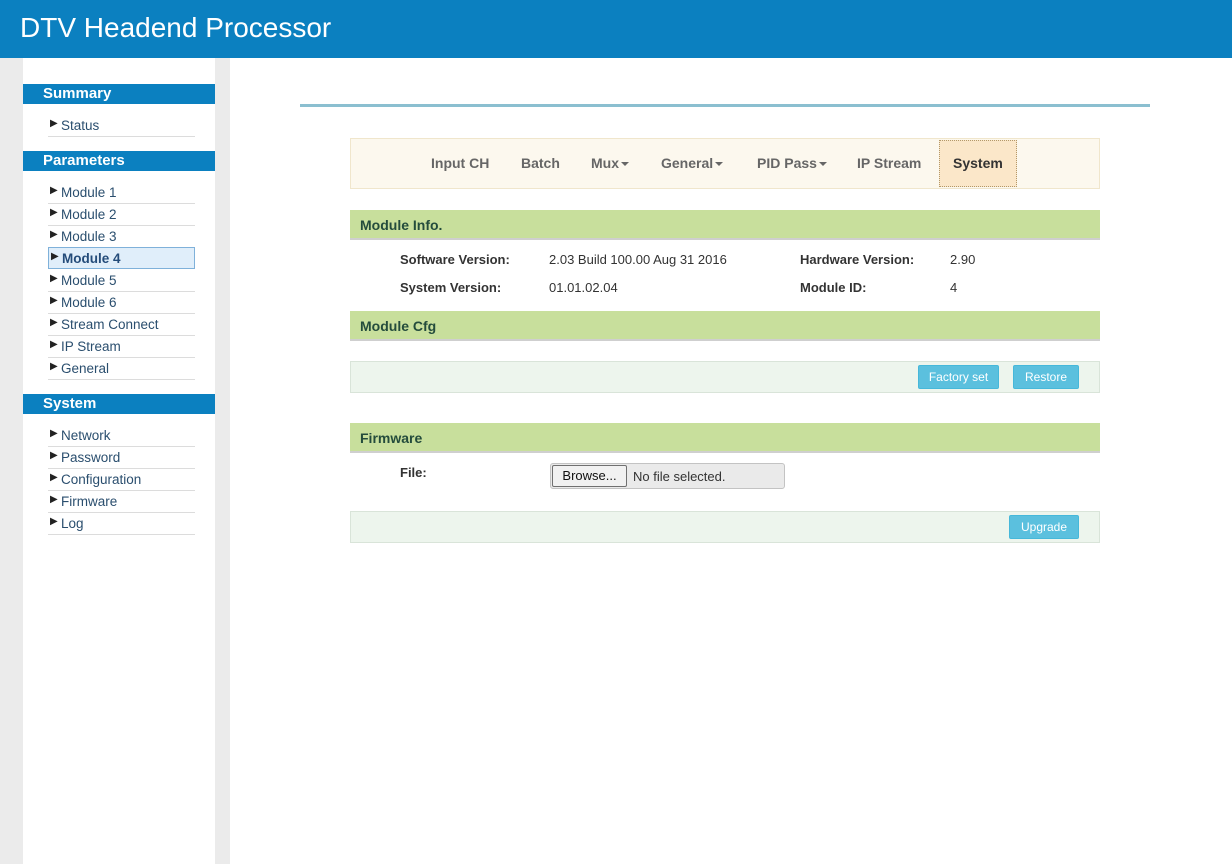 This screenshot has height=864, width=1232. What do you see at coordinates (121, 193) in the screenshot?
I see `sidebar-item-module-1: ▶ Module 1` at bounding box center [121, 193].